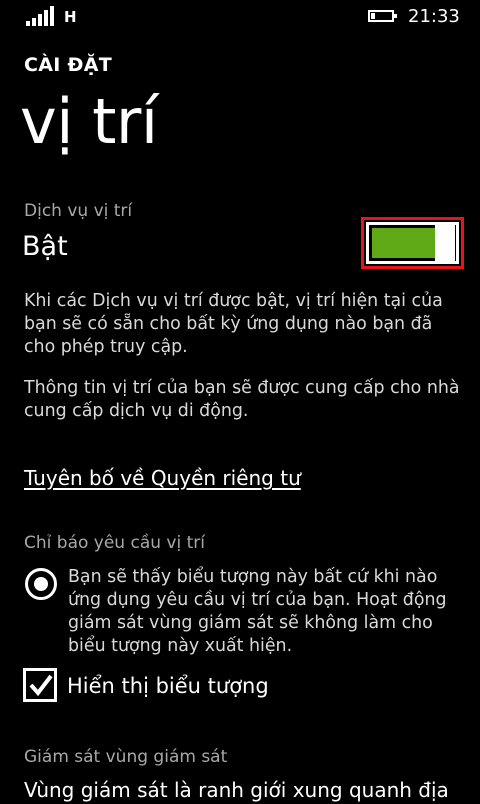 The width and height of the screenshot is (480, 804). I want to click on network-type: H, so click(70, 17).